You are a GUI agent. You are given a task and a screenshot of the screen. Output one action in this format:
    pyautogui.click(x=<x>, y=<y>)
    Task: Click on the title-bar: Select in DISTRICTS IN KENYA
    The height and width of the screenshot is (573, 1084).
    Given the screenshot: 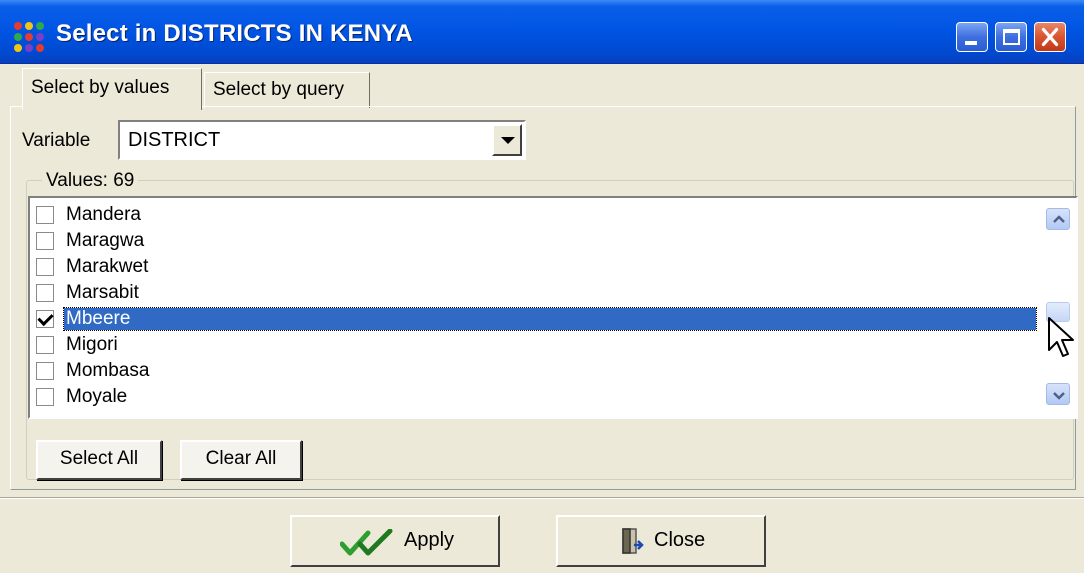 What is the action you would take?
    pyautogui.click(x=542, y=32)
    